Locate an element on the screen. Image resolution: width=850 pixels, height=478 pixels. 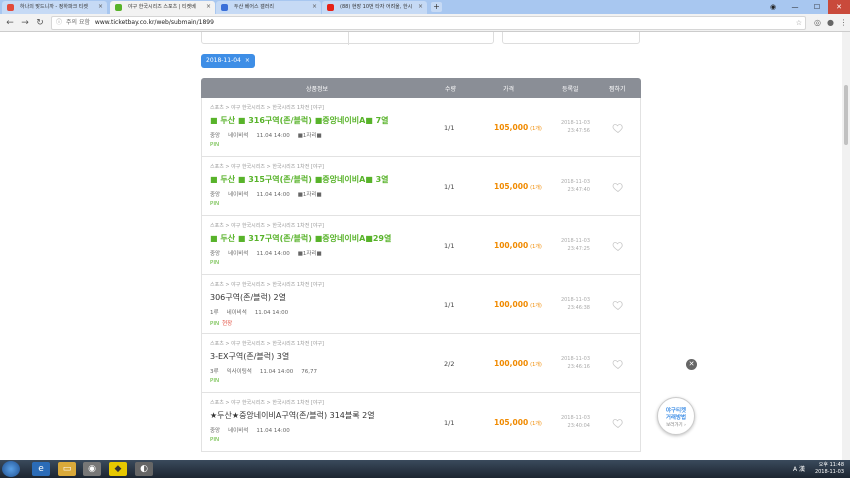
browser-tab: (88) 현장 10번 타자 어려울, 한시 × is located at coordinates (374, 7).